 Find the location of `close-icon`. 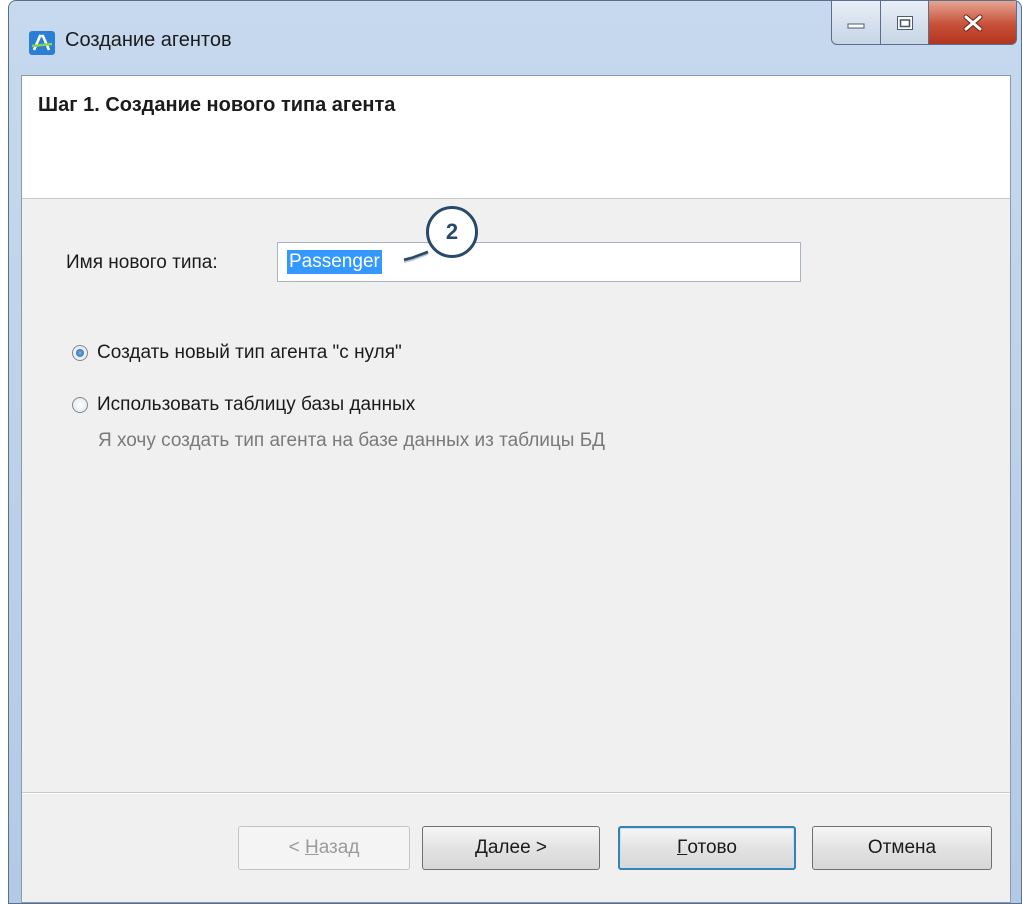

close-icon is located at coordinates (972, 22).